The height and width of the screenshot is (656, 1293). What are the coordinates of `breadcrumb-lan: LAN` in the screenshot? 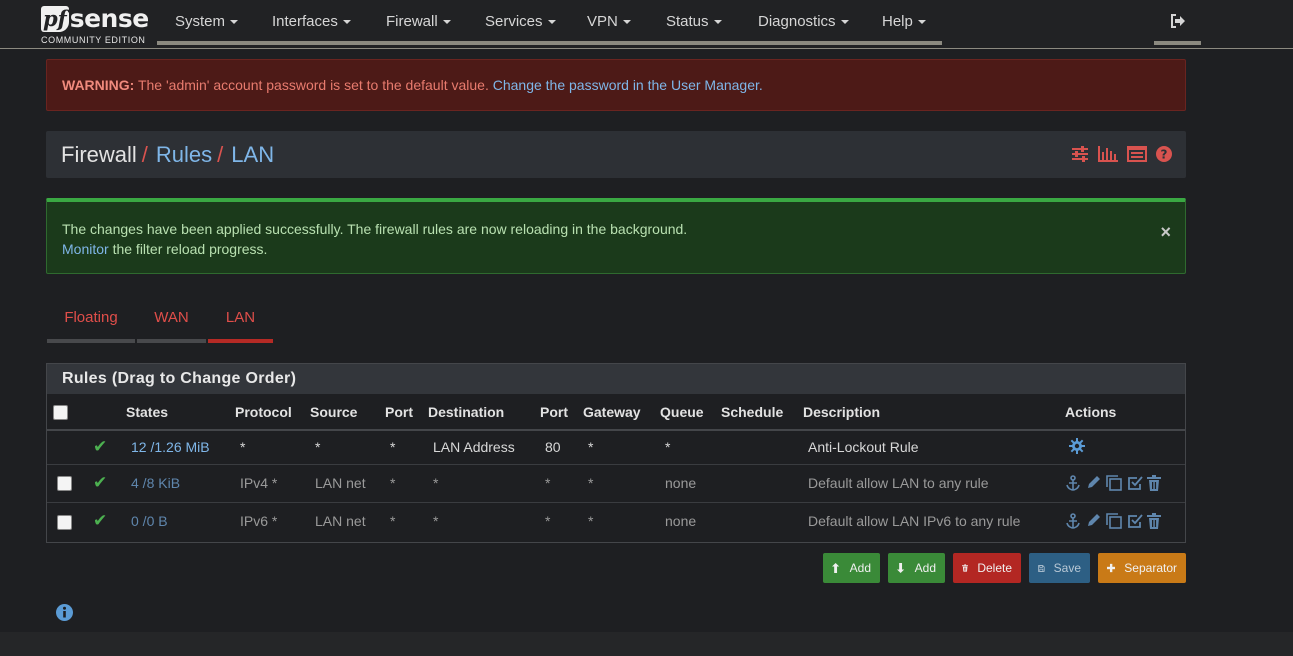 It's located at (252, 155).